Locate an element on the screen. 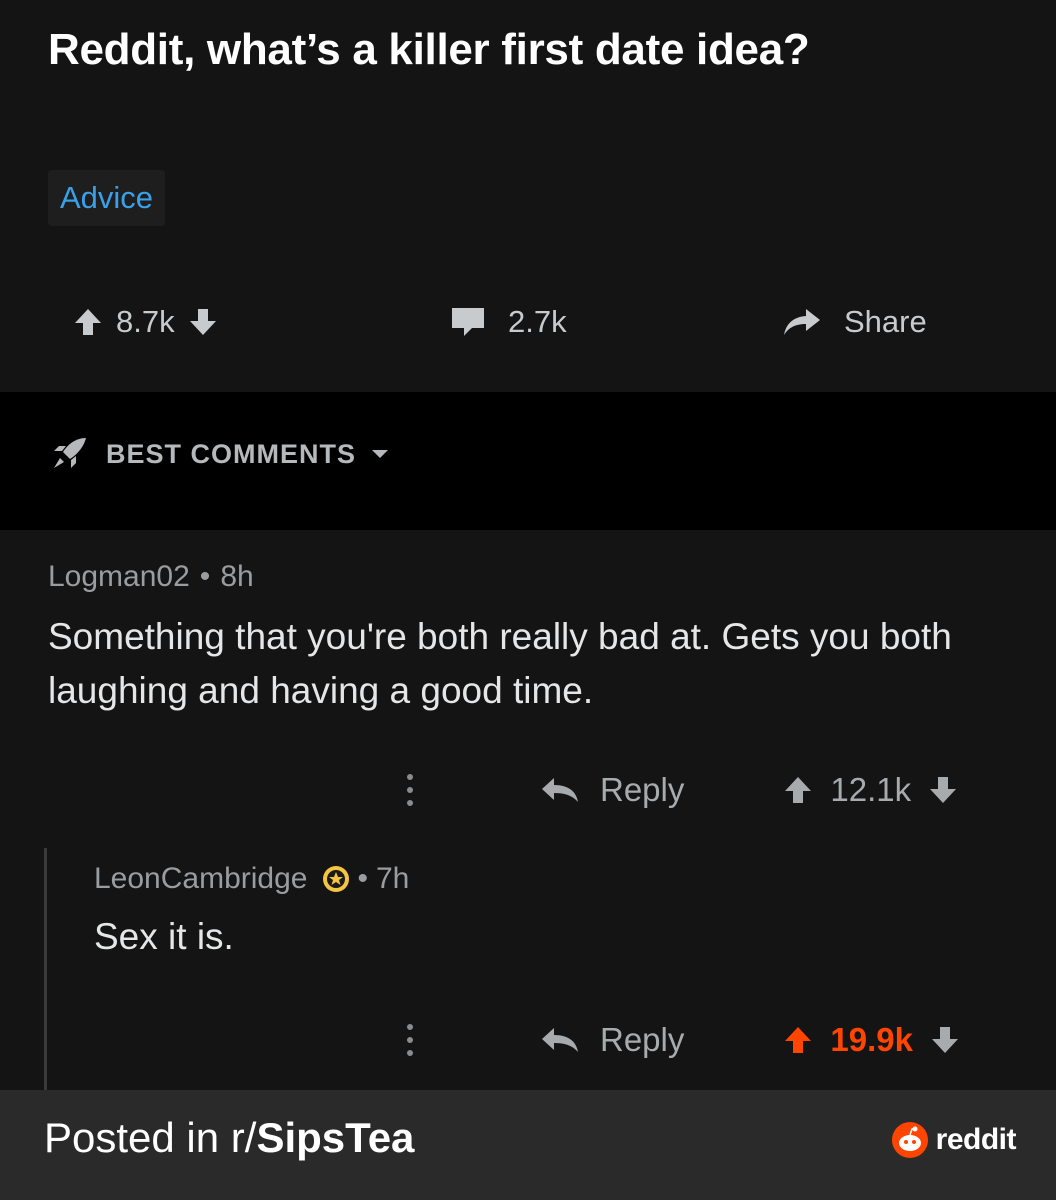 Image resolution: width=1056 pixels, height=1200 pixels. comment-meta: Logman02 • 8h is located at coordinates (151, 577).